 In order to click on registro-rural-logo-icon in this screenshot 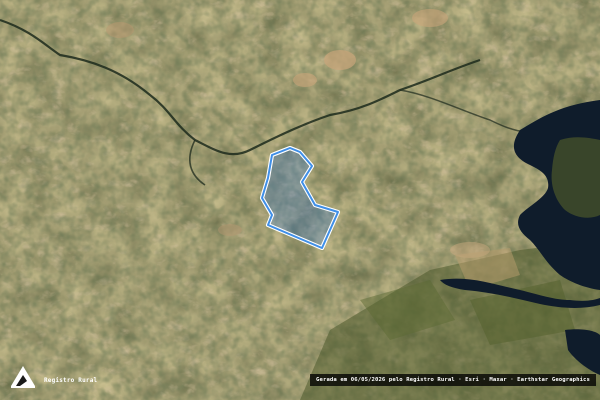, I will do `click(23, 377)`.